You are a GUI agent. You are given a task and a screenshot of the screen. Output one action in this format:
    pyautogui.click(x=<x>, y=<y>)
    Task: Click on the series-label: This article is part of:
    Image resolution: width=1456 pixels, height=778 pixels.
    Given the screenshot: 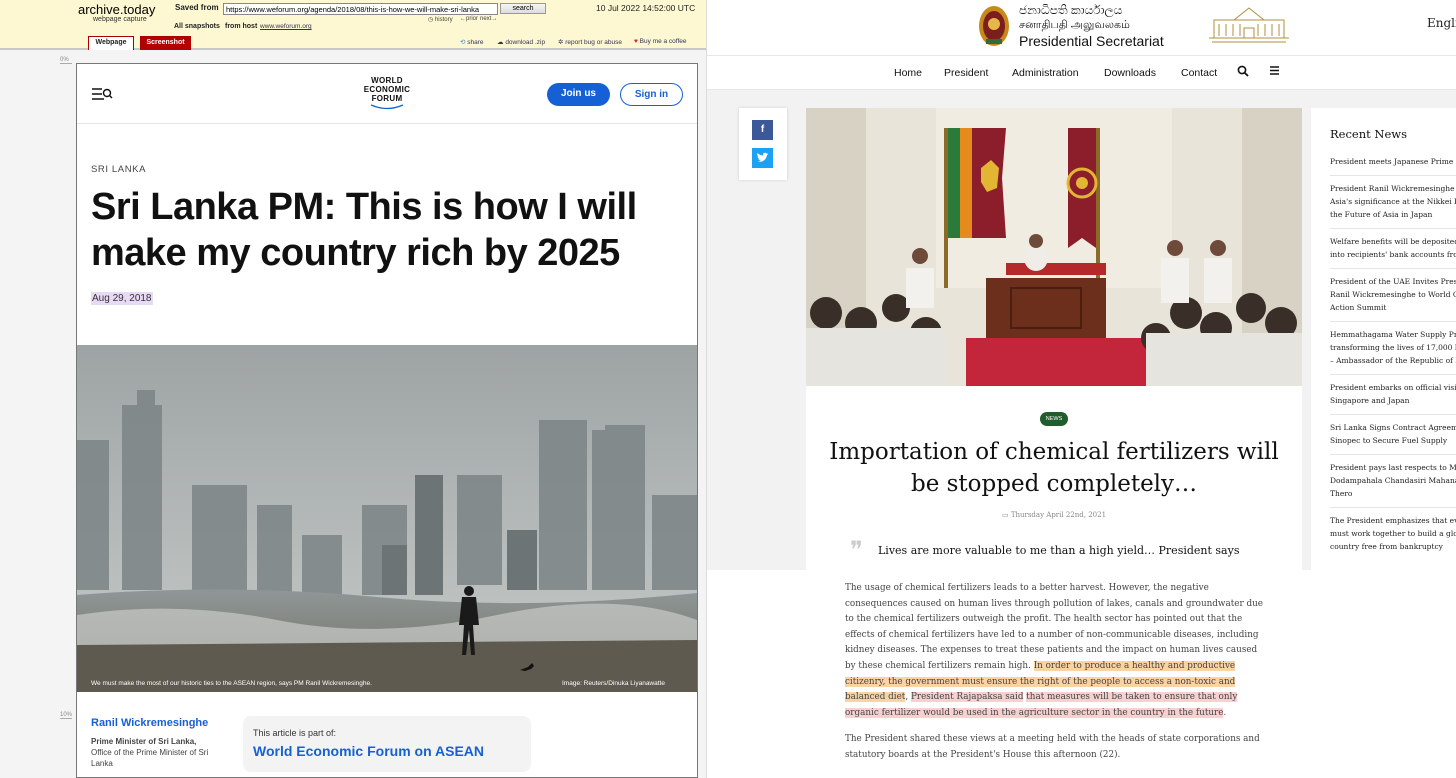 What is the action you would take?
    pyautogui.click(x=295, y=733)
    